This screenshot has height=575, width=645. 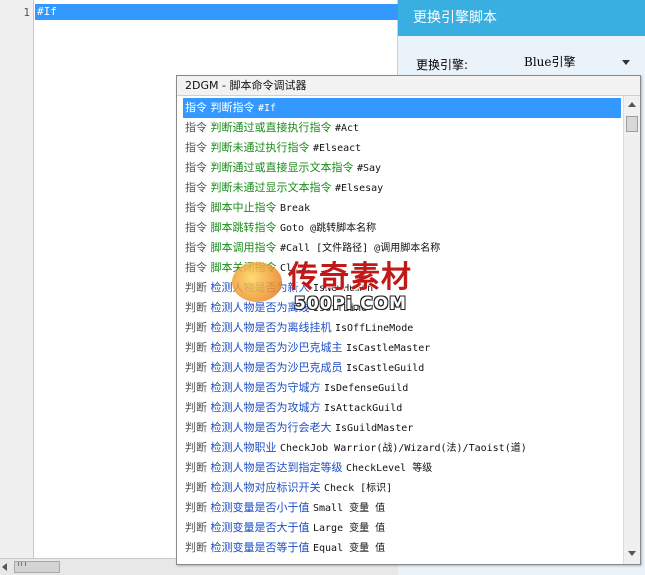 I want to click on item-name: 检测人物是否为沙巴克城主, so click(x=276, y=347).